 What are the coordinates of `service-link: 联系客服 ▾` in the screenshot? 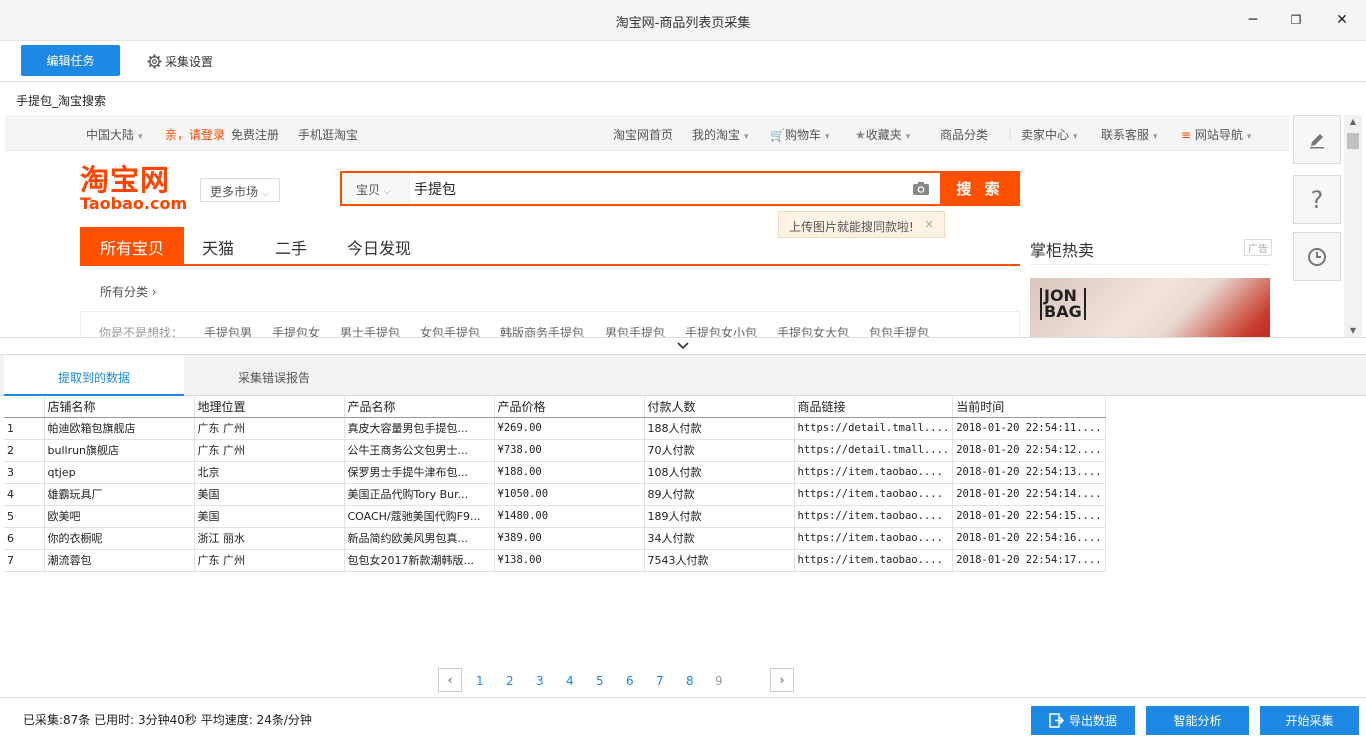 It's located at (1129, 134).